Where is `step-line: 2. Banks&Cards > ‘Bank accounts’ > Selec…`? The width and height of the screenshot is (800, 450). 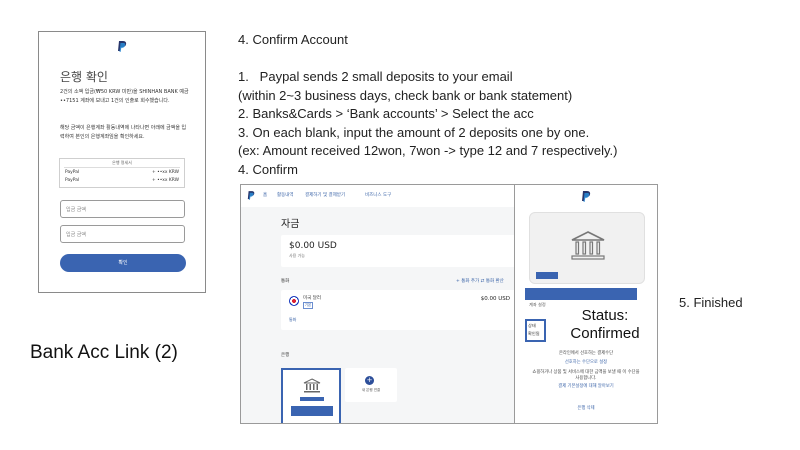
step-line: 2. Banks&Cards > ‘Bank accounts’ > Selec… is located at coordinates (386, 114).